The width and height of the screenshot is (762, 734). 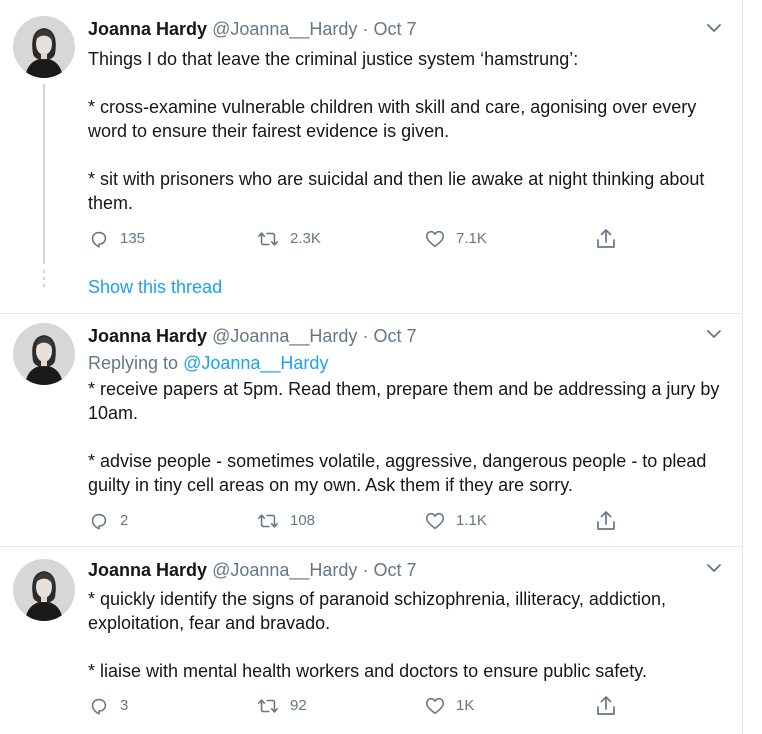 What do you see at coordinates (471, 238) in the screenshot?
I see `like-count: 7.1K` at bounding box center [471, 238].